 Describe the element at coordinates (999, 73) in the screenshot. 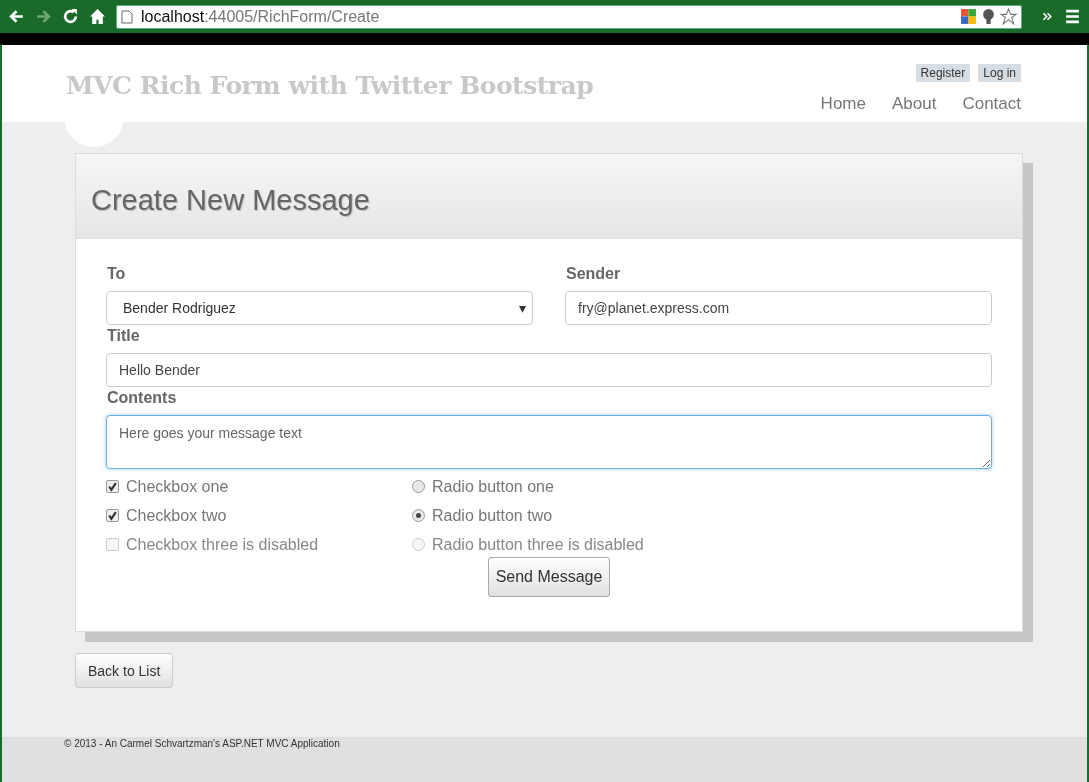

I see `account-link: Log in` at that location.